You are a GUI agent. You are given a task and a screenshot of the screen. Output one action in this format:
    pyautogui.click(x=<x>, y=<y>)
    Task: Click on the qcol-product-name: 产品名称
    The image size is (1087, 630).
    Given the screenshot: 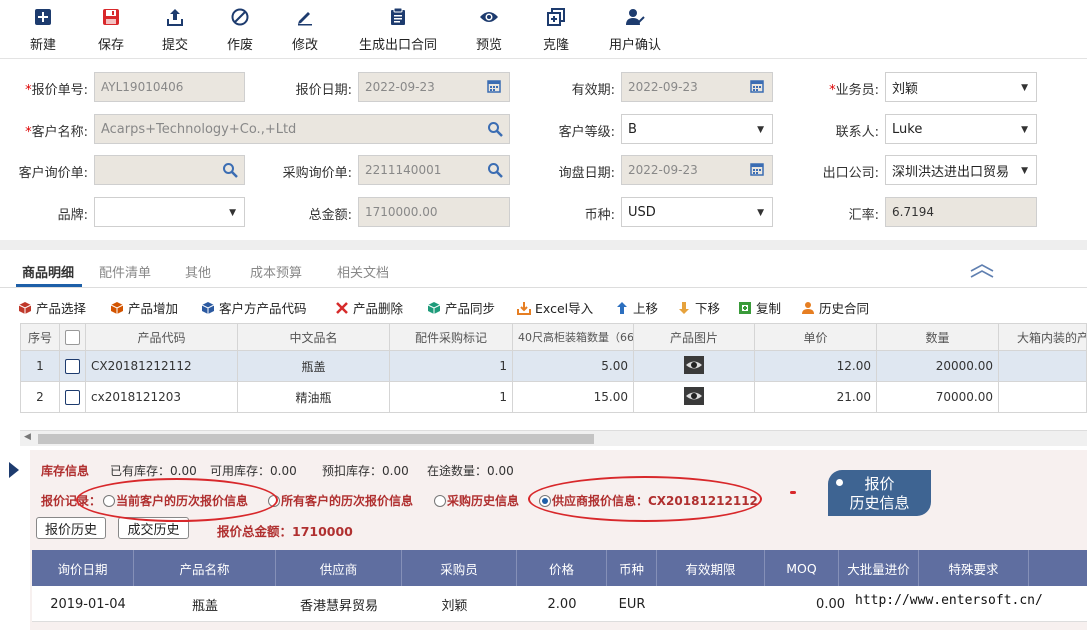 What is the action you would take?
    pyautogui.click(x=205, y=568)
    